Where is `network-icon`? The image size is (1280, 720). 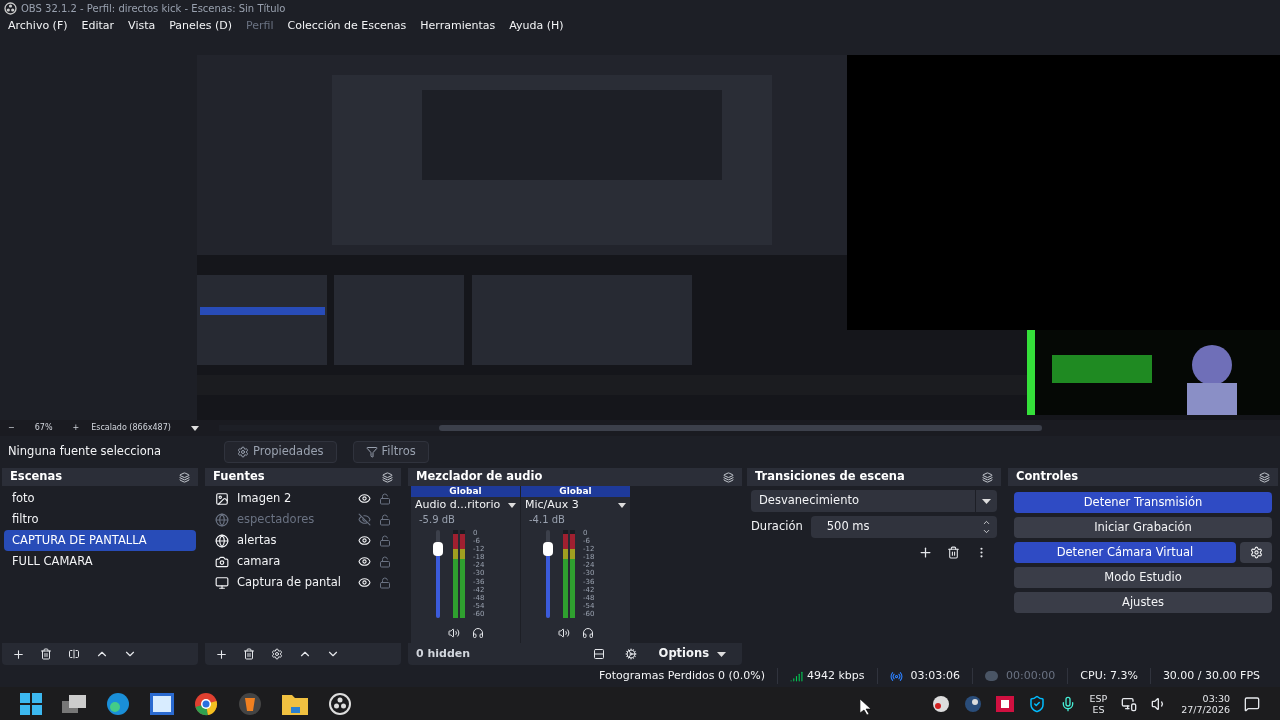 network-icon is located at coordinates (1129, 703).